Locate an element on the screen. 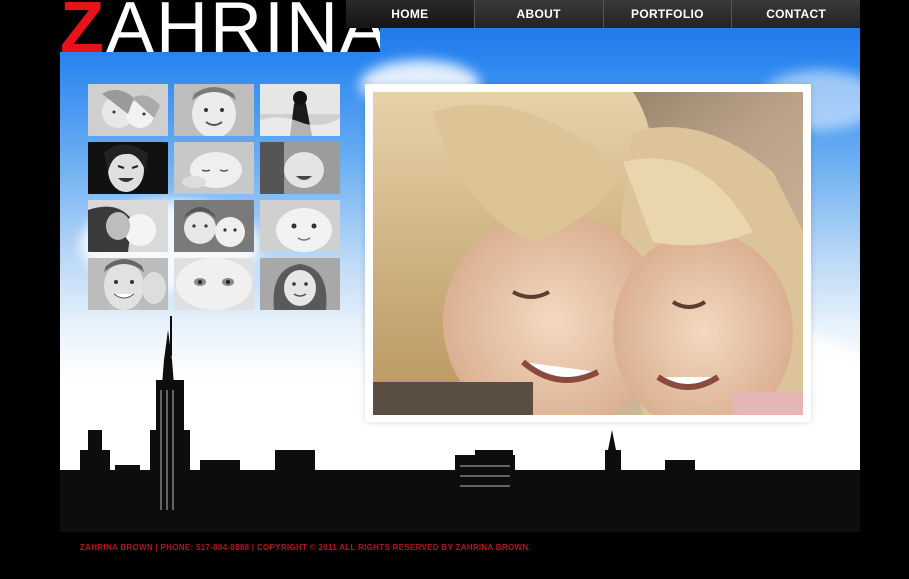 The width and height of the screenshot is (909, 579). laughing-child-thumbnail is located at coordinates (300, 168).